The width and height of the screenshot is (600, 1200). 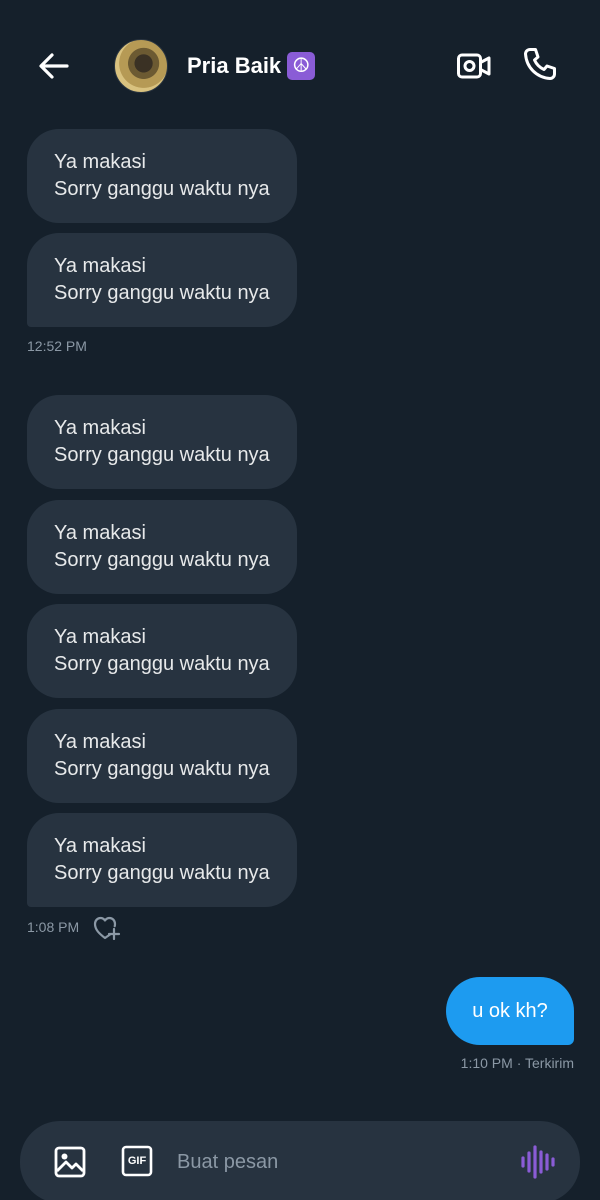 I want to click on voice-message-button, so click(x=538, y=1162).